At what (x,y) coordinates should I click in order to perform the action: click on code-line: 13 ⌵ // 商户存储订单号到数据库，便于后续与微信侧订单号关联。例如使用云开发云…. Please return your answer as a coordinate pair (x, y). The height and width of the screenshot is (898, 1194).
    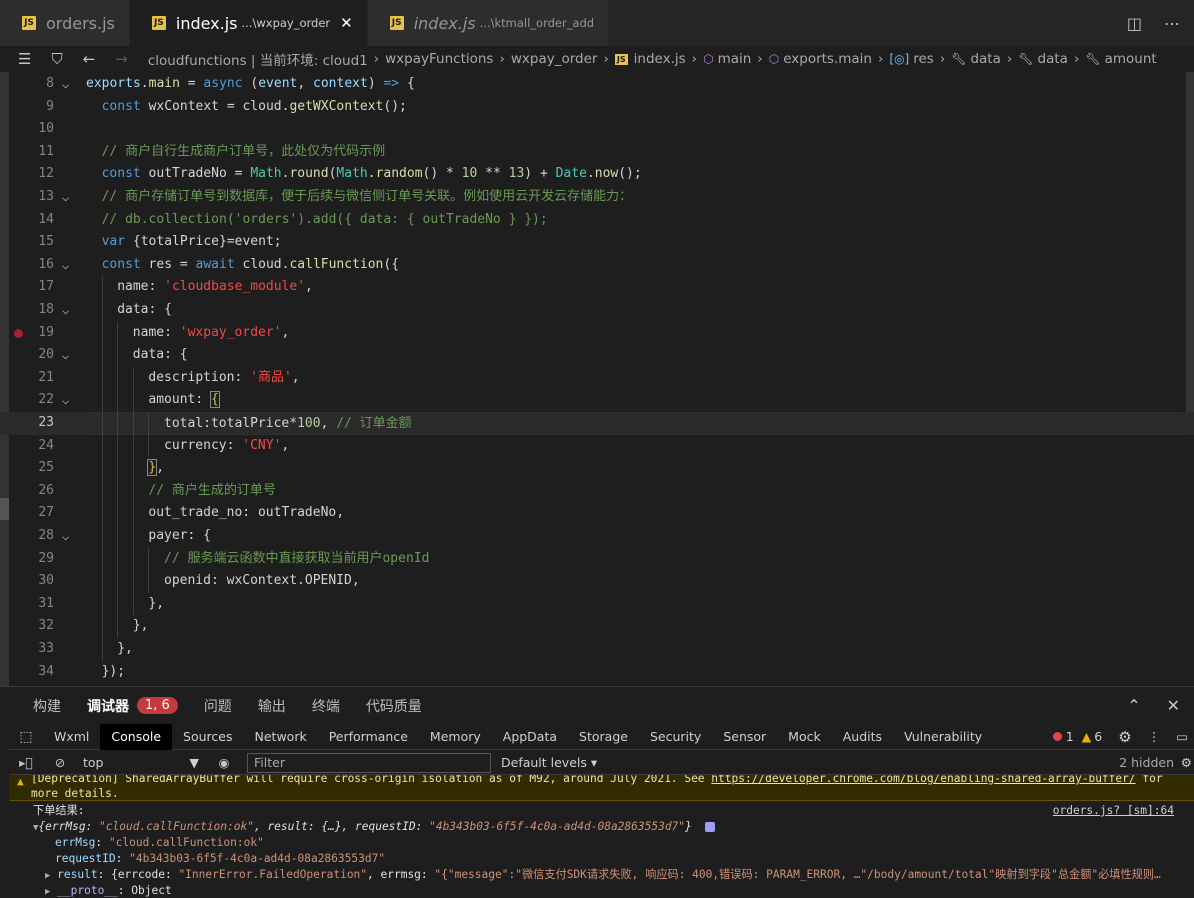
    Looking at the image, I should click on (597, 197).